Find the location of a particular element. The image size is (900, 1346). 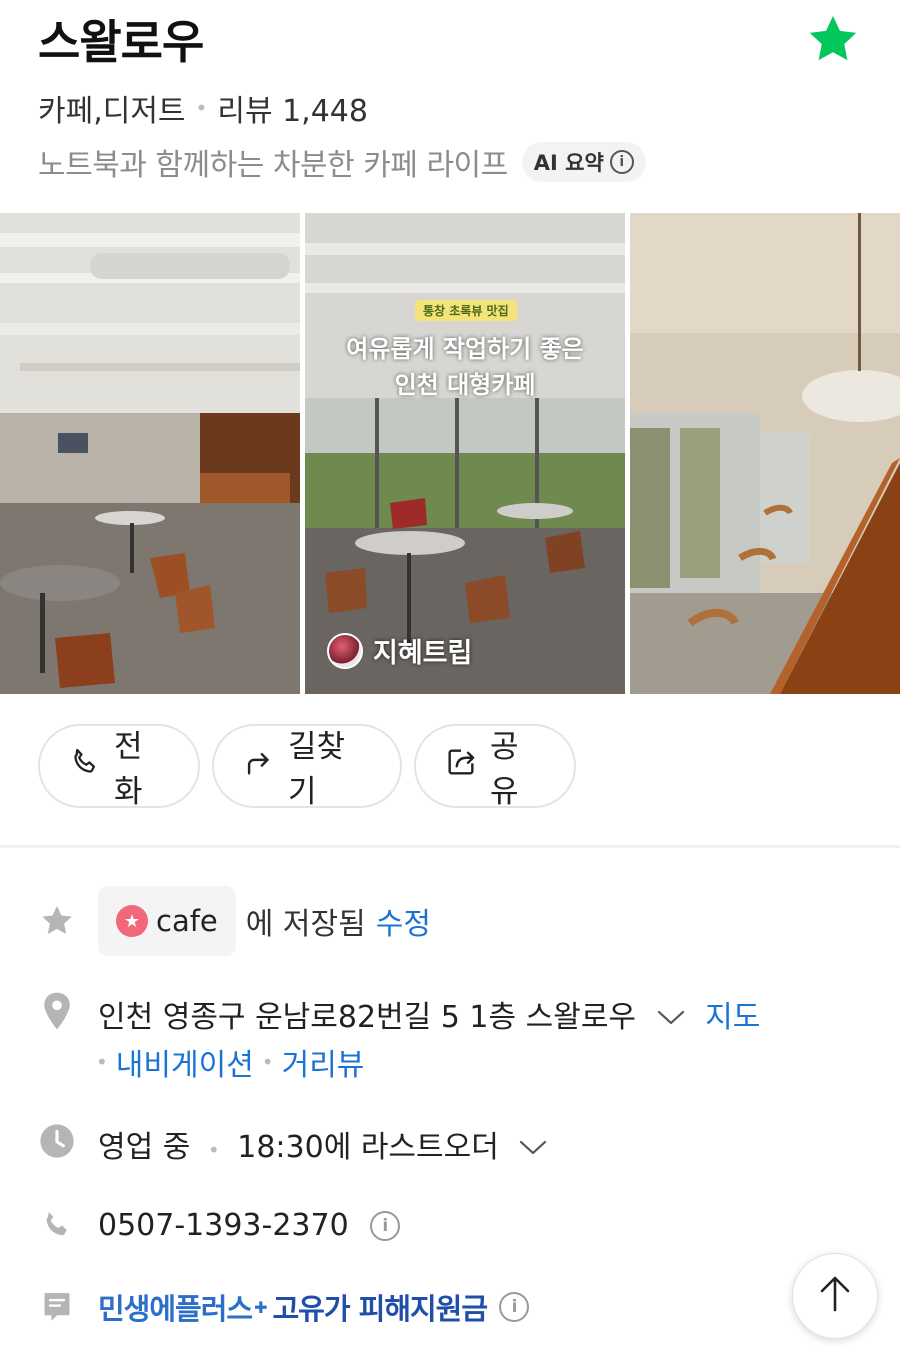

map-link: 지도 is located at coordinates (732, 1017).